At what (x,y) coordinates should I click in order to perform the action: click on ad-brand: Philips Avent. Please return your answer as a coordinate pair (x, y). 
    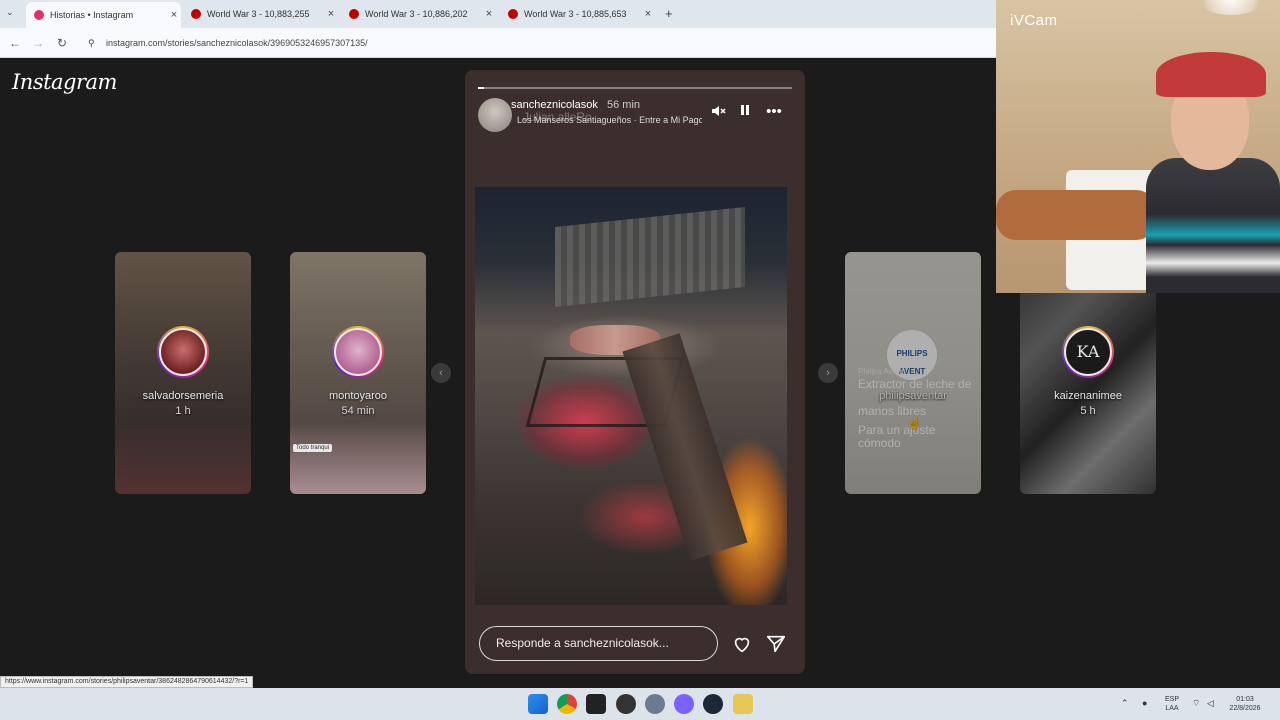
    Looking at the image, I should click on (881, 371).